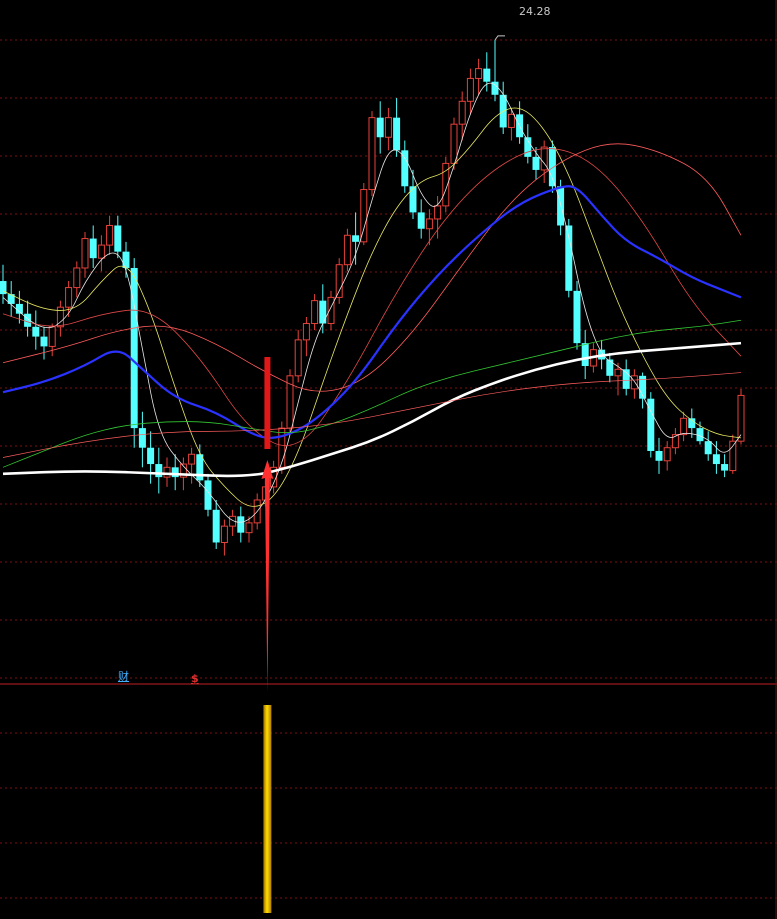 This screenshot has height=919, width=777. What do you see at coordinates (372, 415) in the screenshot?
I see `ma120-line` at bounding box center [372, 415].